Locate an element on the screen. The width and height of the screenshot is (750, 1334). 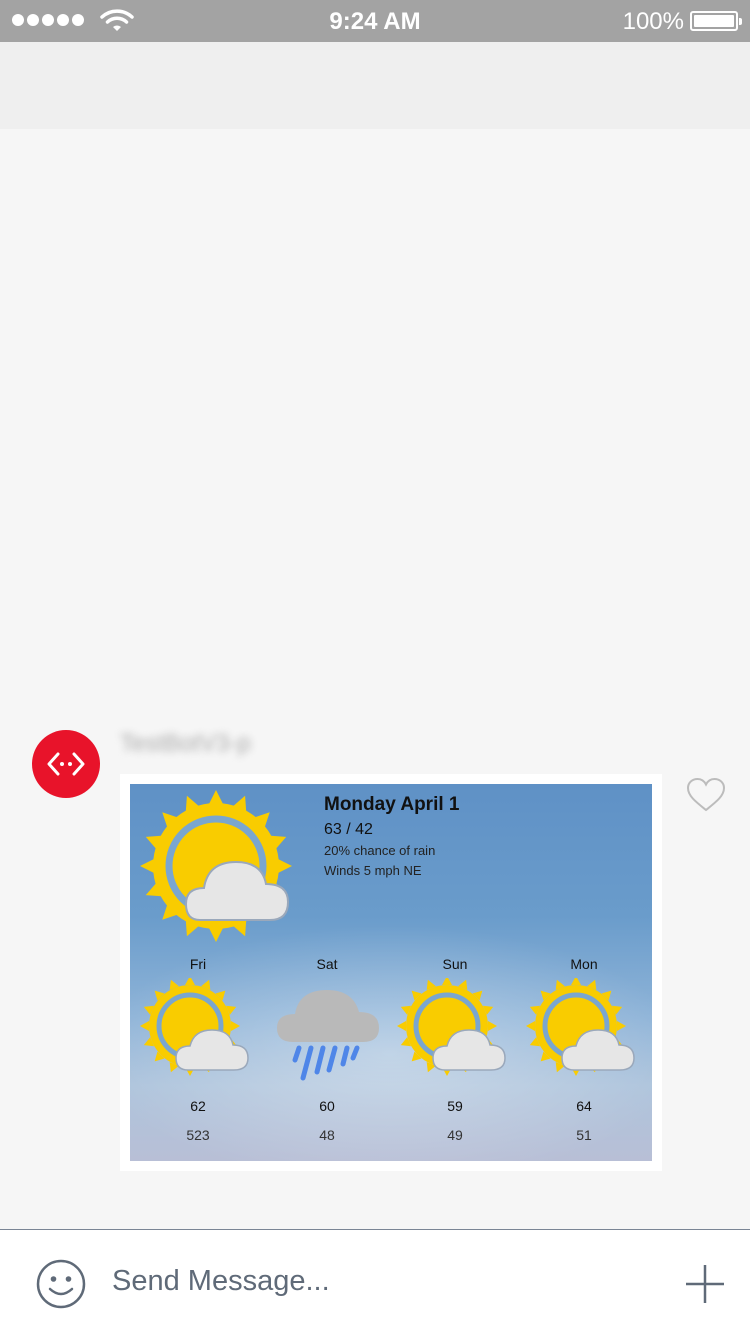
forecast-day: Mon 64 51 is located at coordinates (584, 1049).